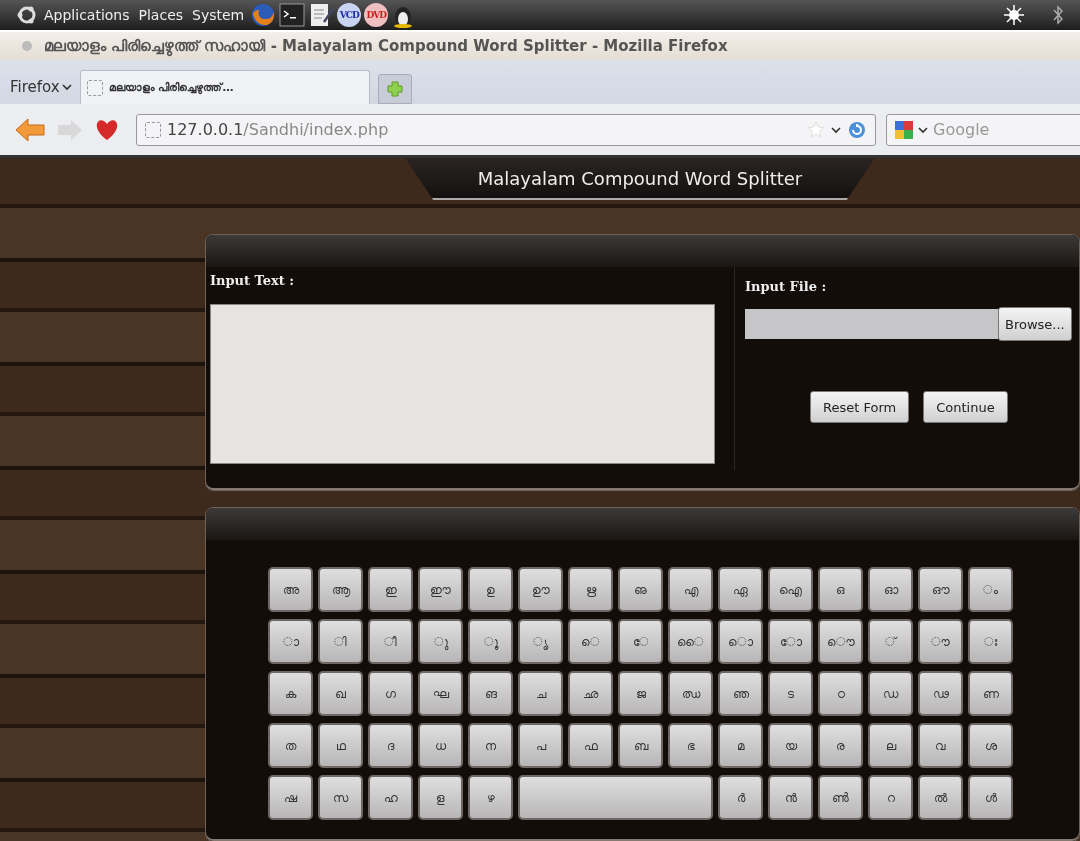  Describe the element at coordinates (890, 746) in the screenshot. I see `keyboard-key: ല` at that location.